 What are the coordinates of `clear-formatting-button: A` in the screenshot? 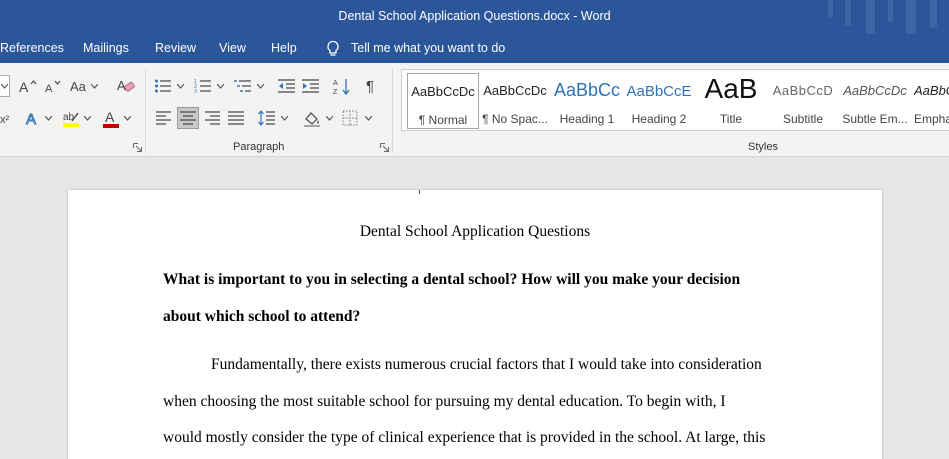 It's located at (126, 86).